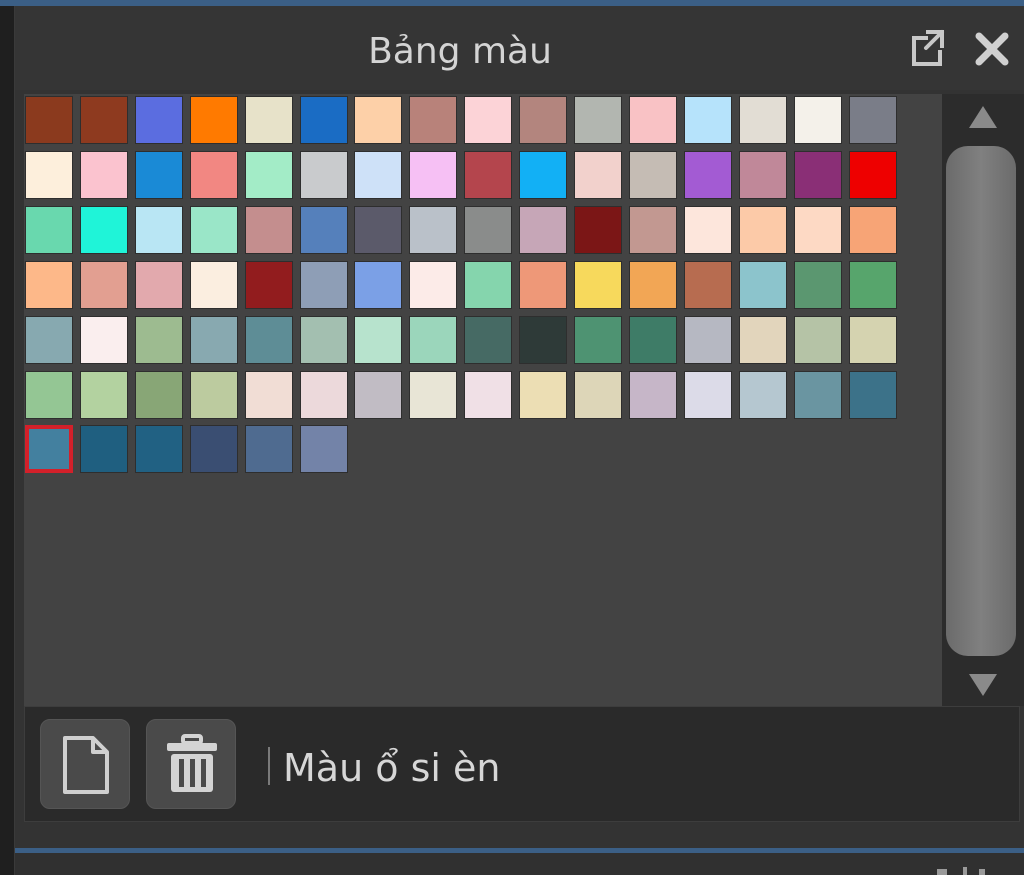  What do you see at coordinates (191, 764) in the screenshot?
I see `delete-color-button` at bounding box center [191, 764].